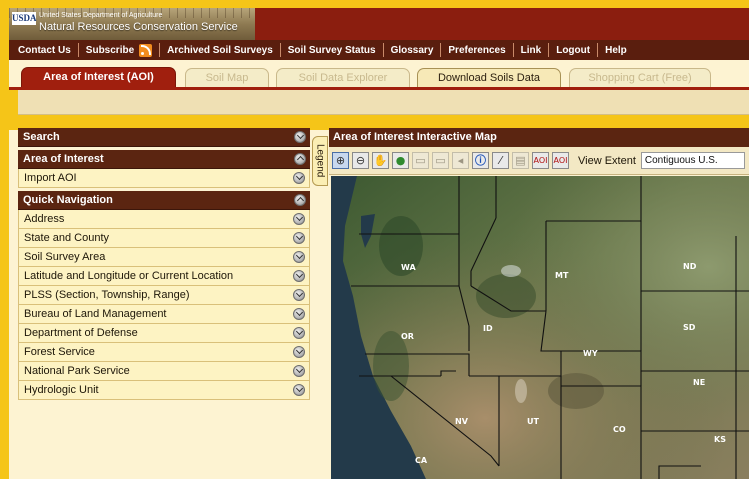  I want to click on list-item-label: Forest Service, so click(59, 352).